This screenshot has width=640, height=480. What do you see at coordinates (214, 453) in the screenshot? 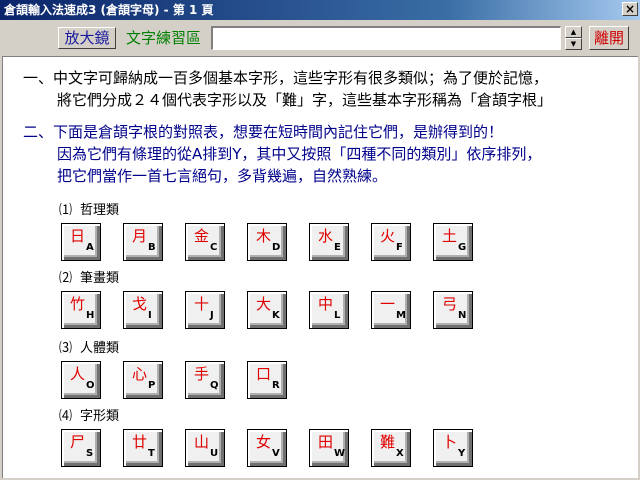
I see `radical-letter: U` at bounding box center [214, 453].